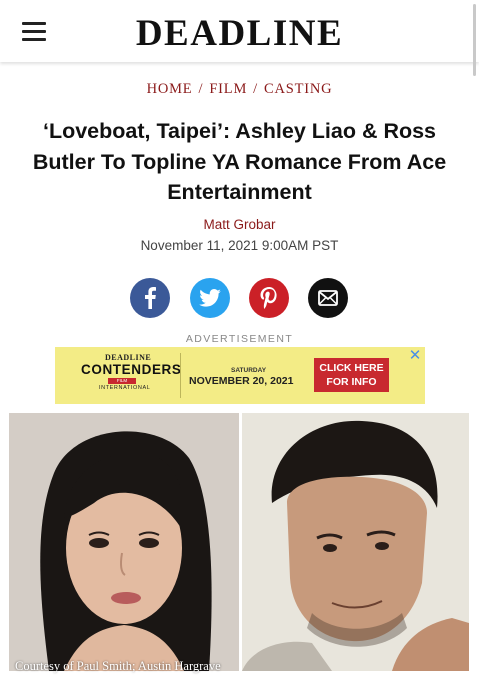  What do you see at coordinates (239, 33) in the screenshot?
I see `site-logo: DEADLINE` at bounding box center [239, 33].